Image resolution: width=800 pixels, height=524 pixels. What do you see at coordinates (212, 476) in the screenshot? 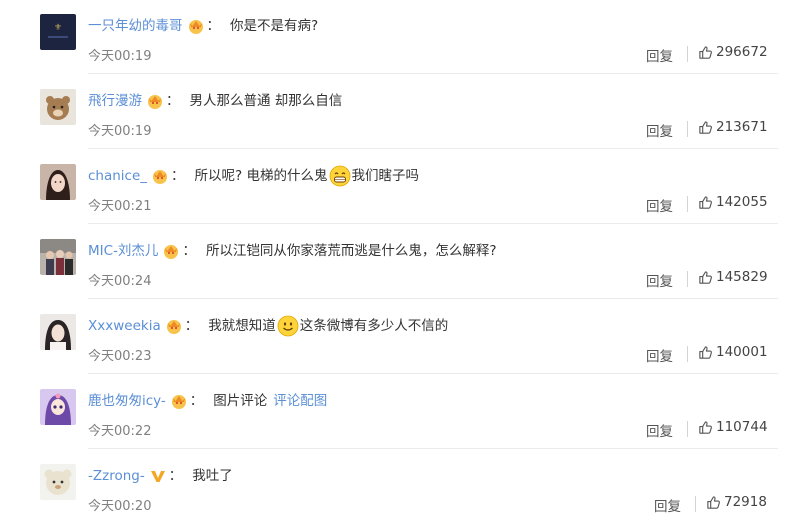
I see `comment-text: 我吐了` at bounding box center [212, 476].